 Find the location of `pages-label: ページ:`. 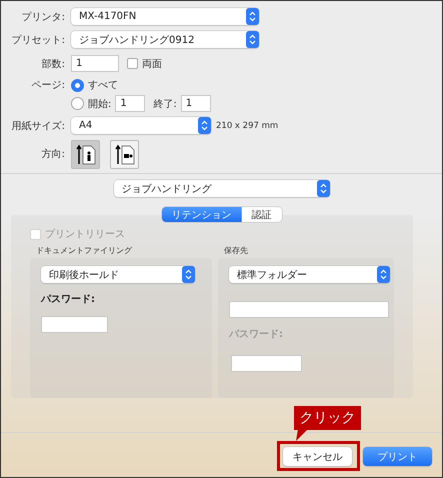

pages-label: ページ: is located at coordinates (47, 85).